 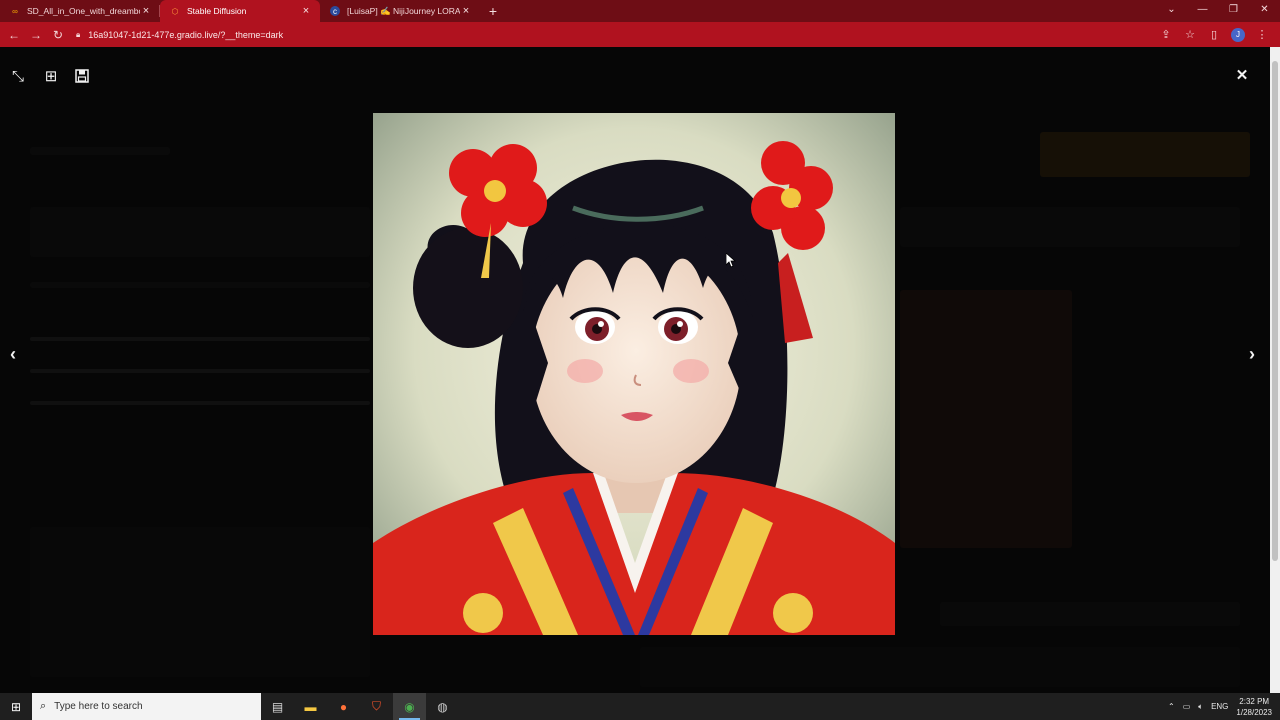 I want to click on fullscreen-toggle-icon: ⤡, so click(x=18, y=76).